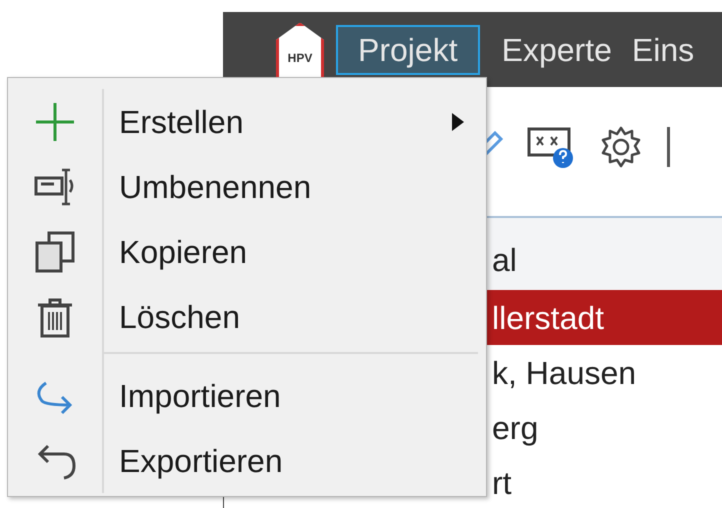 The width and height of the screenshot is (722, 508). What do you see at coordinates (300, 58) in the screenshot?
I see `logo-text: HPV` at bounding box center [300, 58].